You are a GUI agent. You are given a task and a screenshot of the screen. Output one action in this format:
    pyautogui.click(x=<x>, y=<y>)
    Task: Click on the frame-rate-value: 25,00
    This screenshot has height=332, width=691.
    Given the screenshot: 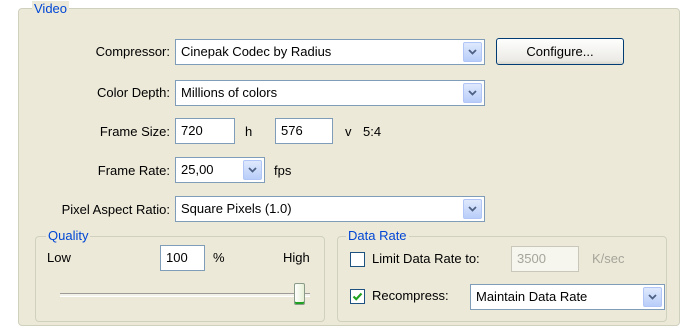 What is the action you would take?
    pyautogui.click(x=197, y=169)
    